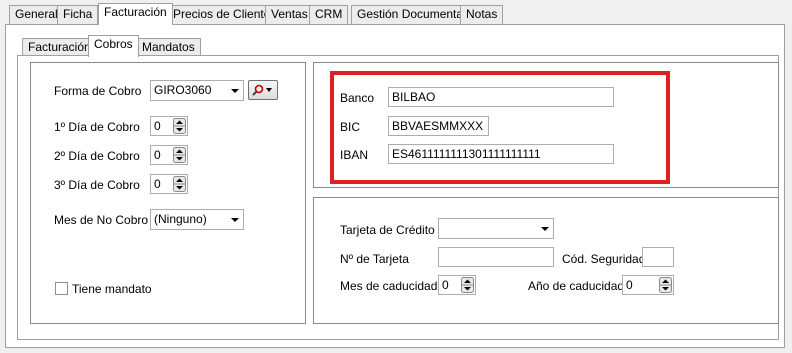 This screenshot has height=353, width=792. I want to click on anio-caducidad-value: 0, so click(629, 285).